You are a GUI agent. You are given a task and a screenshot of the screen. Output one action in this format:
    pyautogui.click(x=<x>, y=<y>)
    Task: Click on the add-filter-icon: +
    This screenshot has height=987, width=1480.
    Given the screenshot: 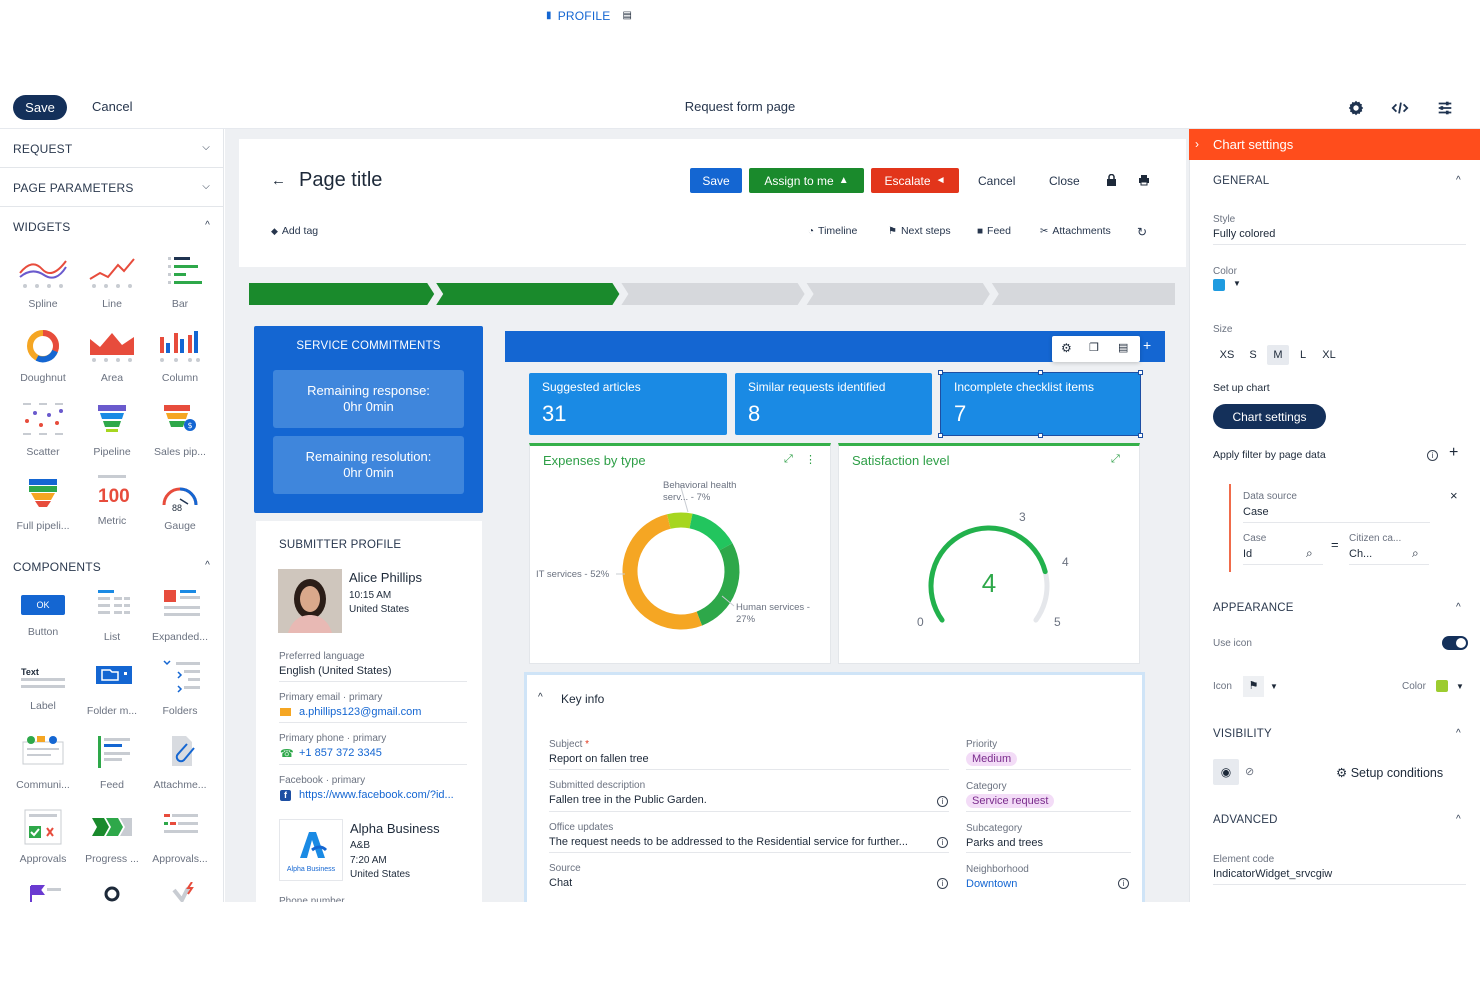 What is the action you would take?
    pyautogui.click(x=1453, y=453)
    